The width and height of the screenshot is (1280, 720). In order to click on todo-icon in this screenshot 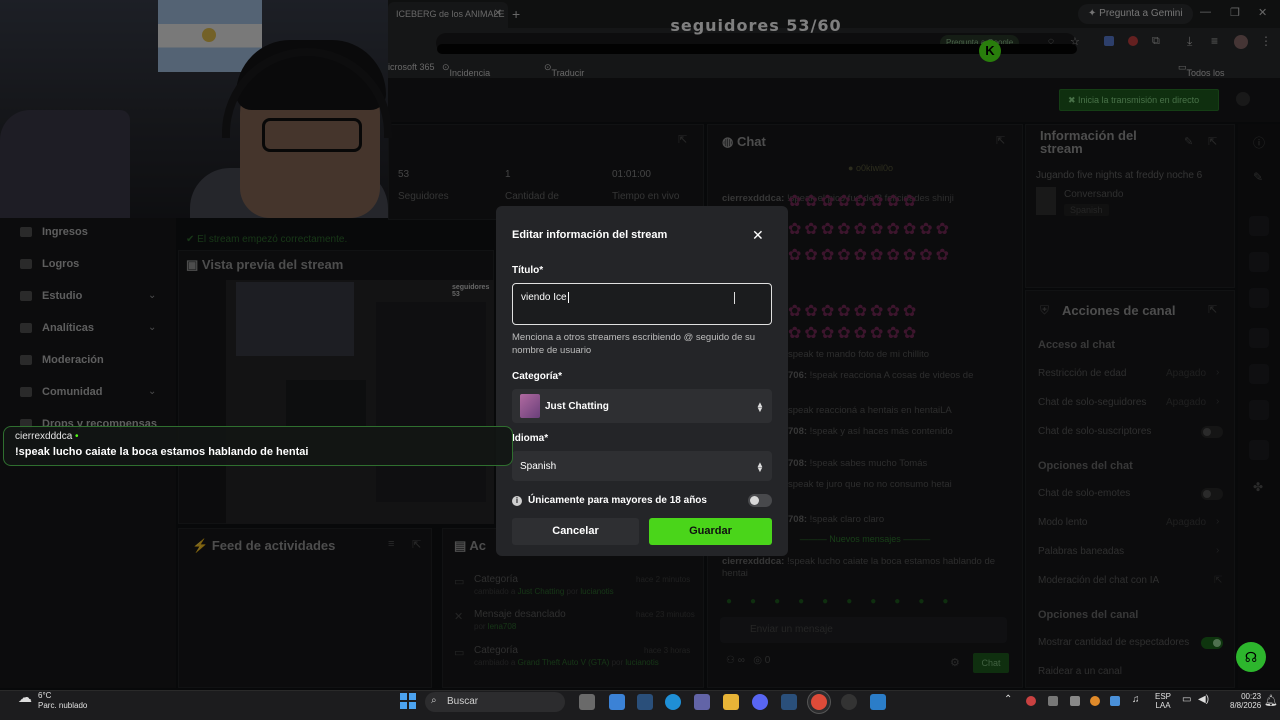, I will do `click(617, 702)`.